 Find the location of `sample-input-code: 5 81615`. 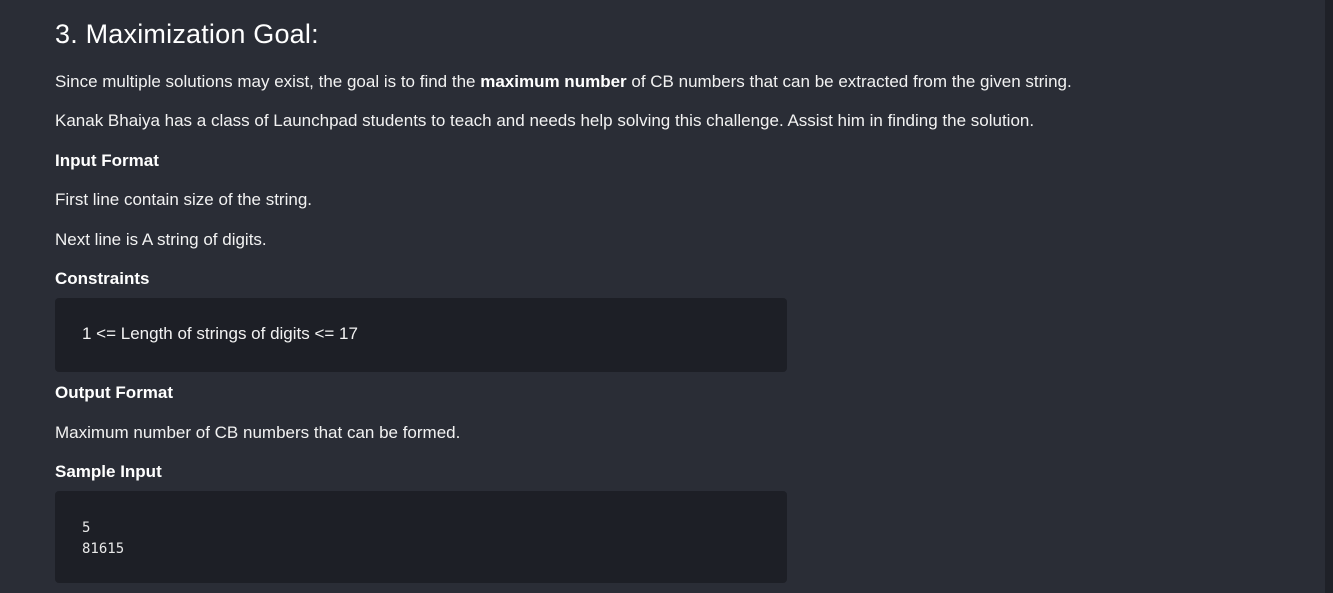

sample-input-code: 5 81615 is located at coordinates (103, 538).